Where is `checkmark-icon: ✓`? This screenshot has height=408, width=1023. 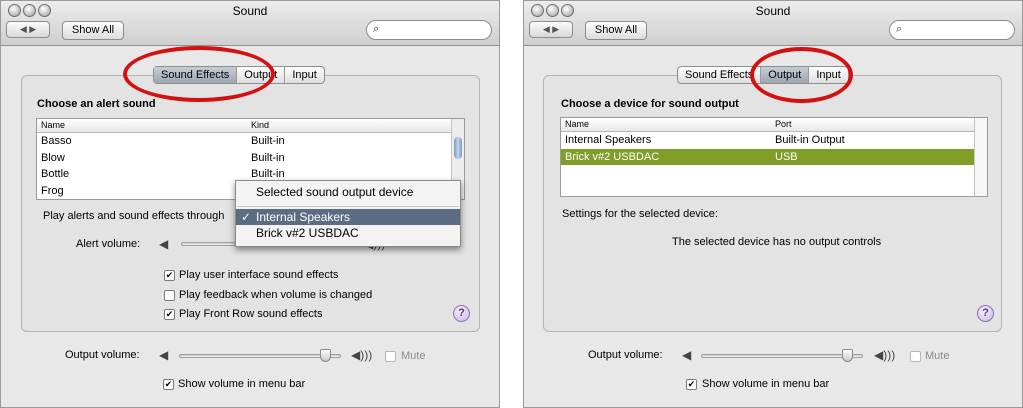 checkmark-icon: ✓ is located at coordinates (246, 217).